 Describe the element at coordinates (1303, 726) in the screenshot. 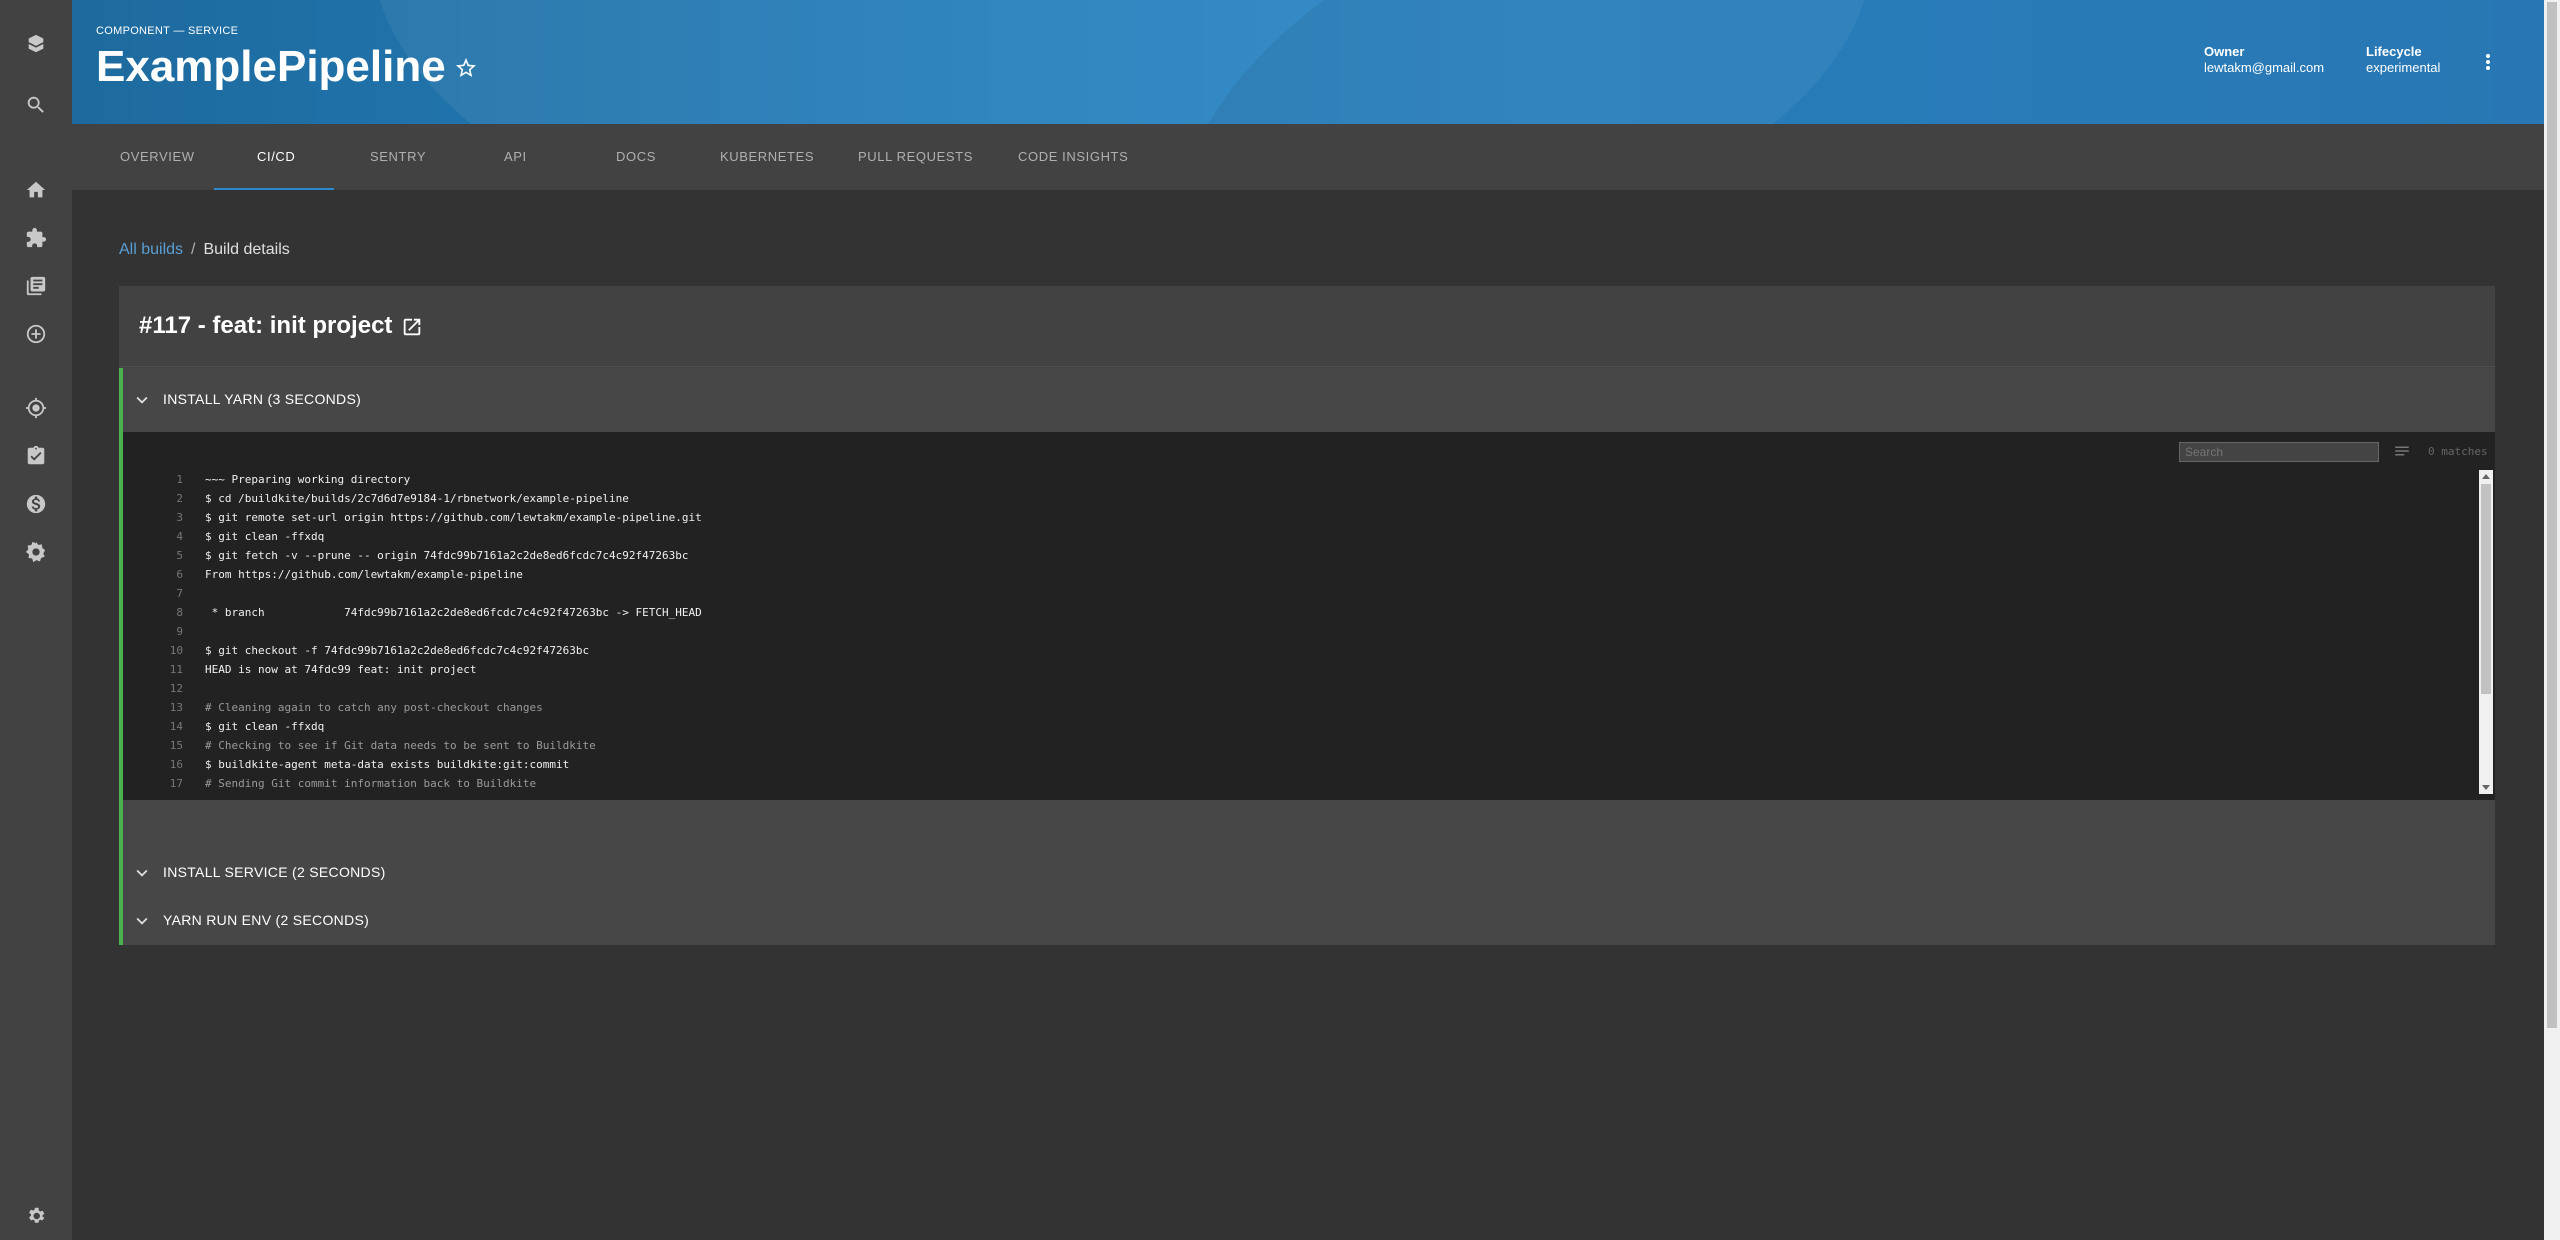

I see `log-line: 14 $ git clean -ffxdq` at that location.